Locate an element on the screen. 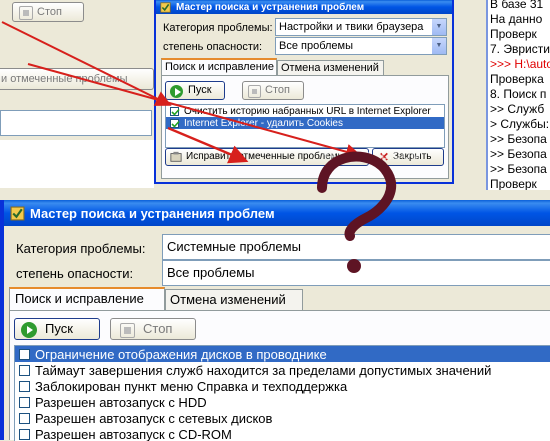  main-start-label: Пуск is located at coordinates (59, 328).